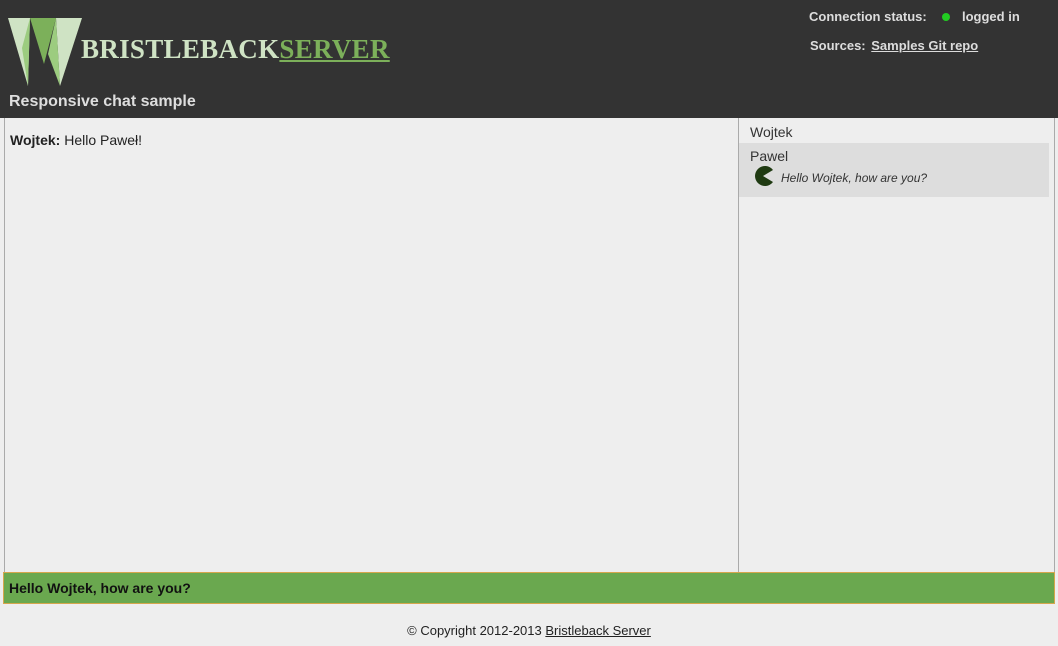 The height and width of the screenshot is (646, 1058). Describe the element at coordinates (771, 132) in the screenshot. I see `user-name: Wojtek` at that location.